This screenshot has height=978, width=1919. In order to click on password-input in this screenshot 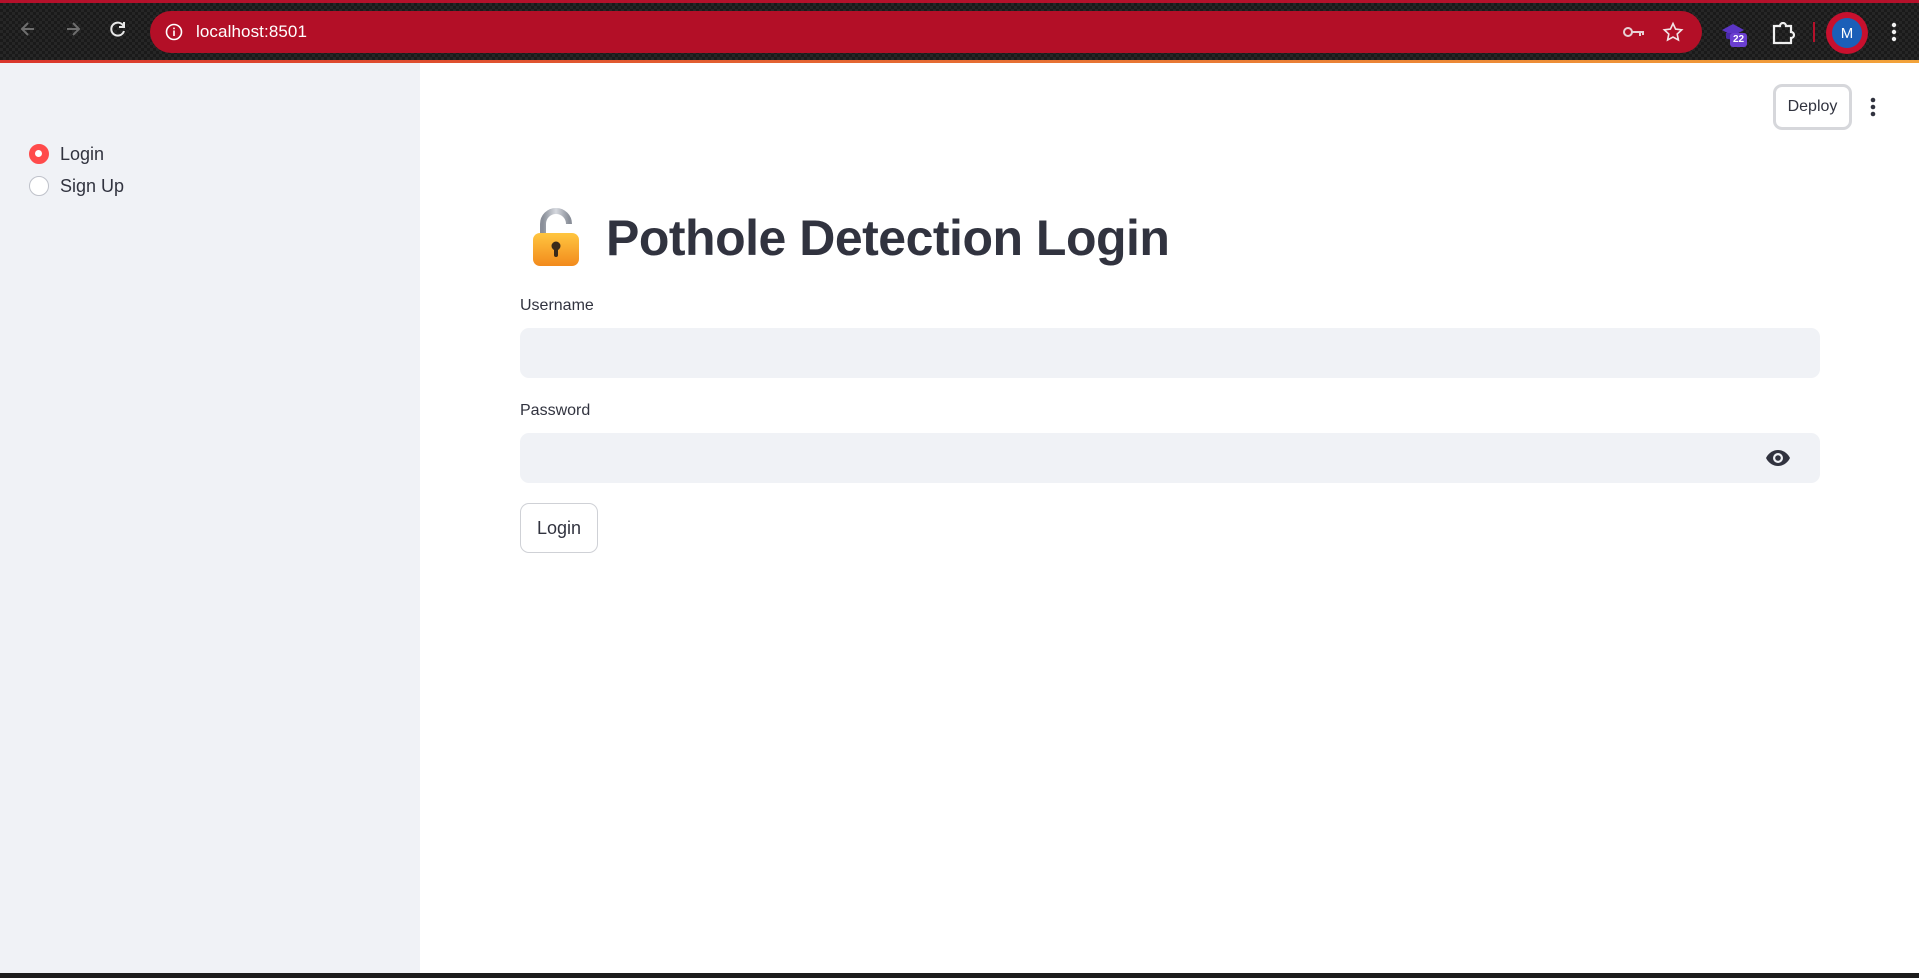, I will do `click(1170, 458)`.